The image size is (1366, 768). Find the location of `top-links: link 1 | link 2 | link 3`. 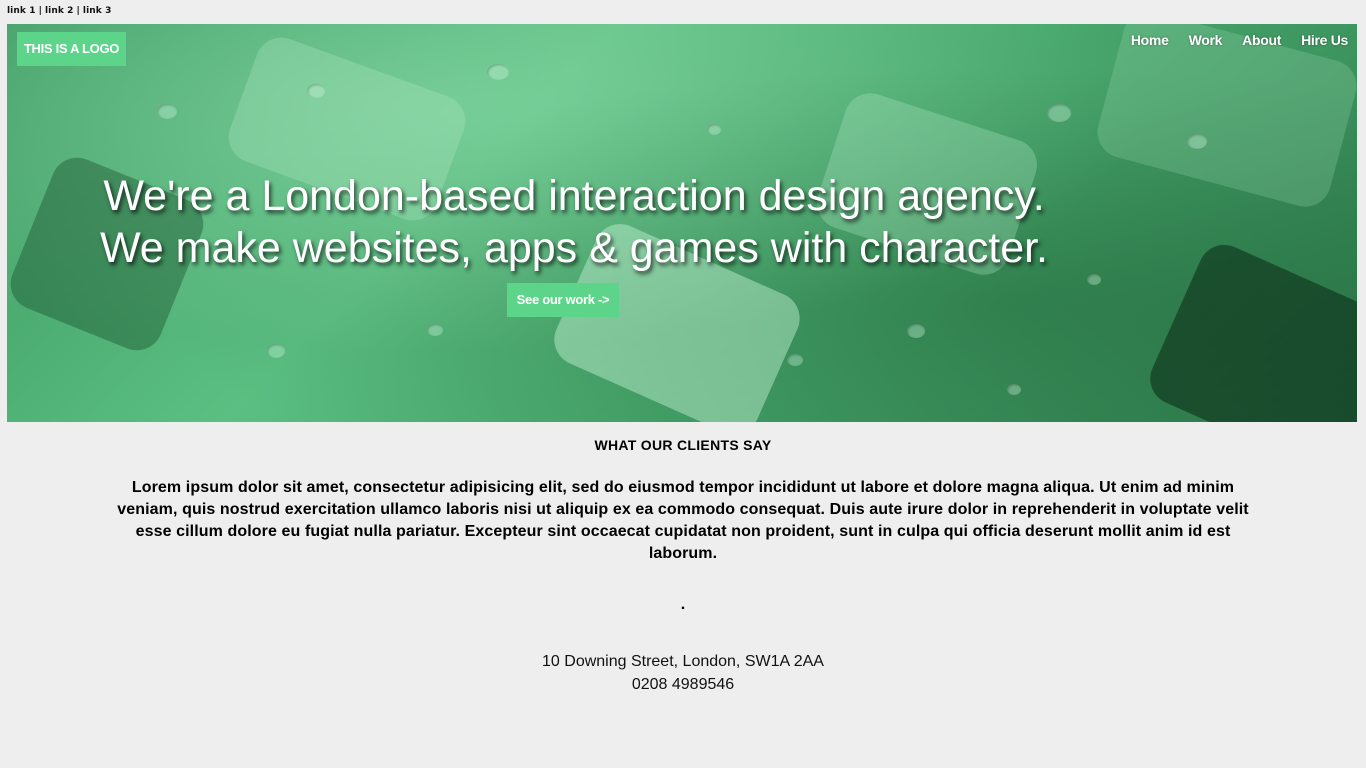

top-links: link 1 | link 2 | link 3 is located at coordinates (59, 11).